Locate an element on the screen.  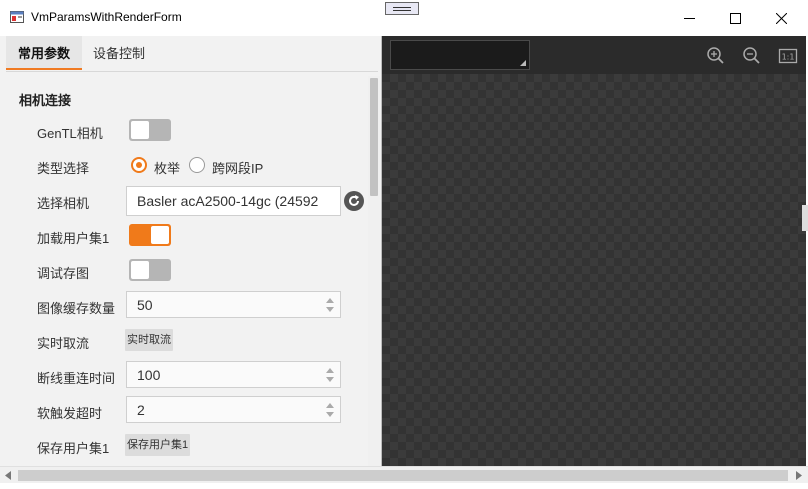
load-userset-toggle is located at coordinates (150, 235).